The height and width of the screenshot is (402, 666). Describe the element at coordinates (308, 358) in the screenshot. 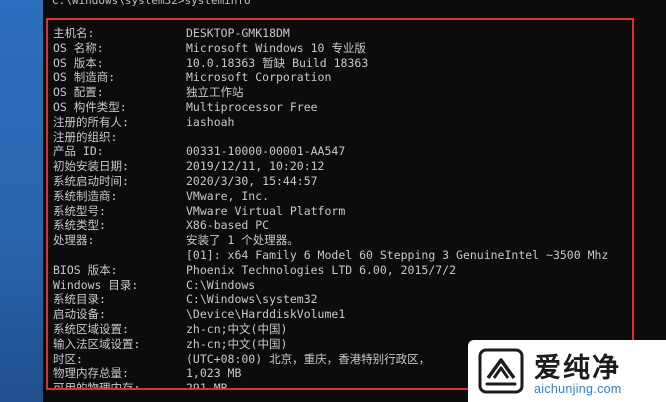

I see `info-value: (UTC+08:00) 北京，重庆，香港特别行政区，` at that location.